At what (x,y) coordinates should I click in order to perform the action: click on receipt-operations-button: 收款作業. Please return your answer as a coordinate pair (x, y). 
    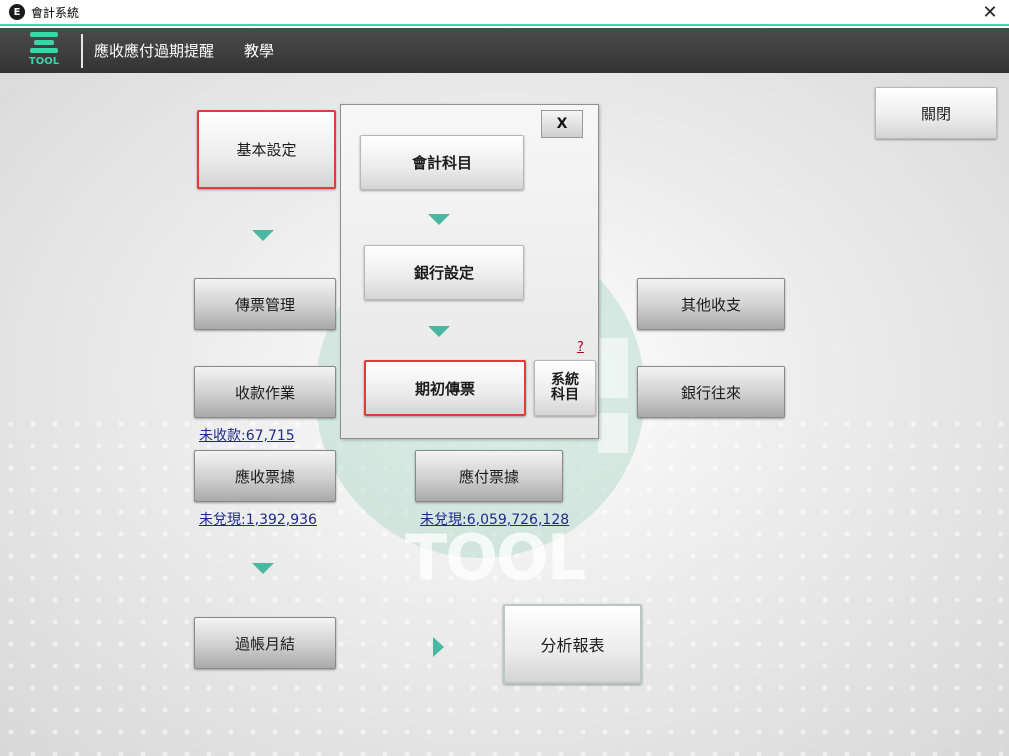
    Looking at the image, I should click on (265, 392).